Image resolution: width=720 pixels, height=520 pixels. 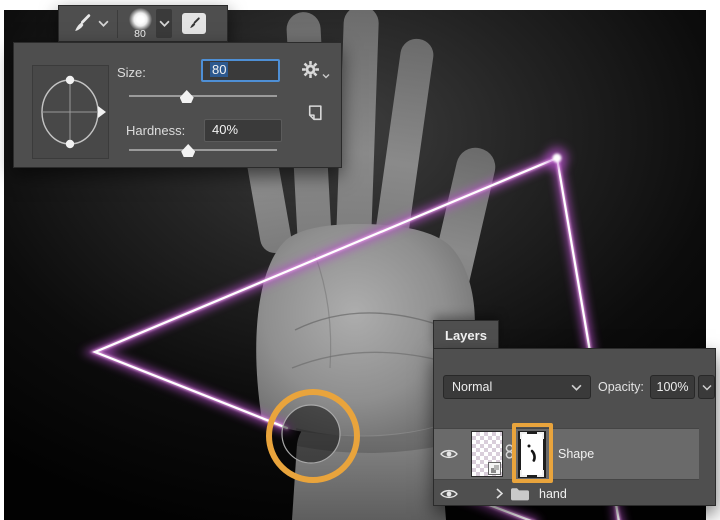 I want to click on brush-panel-toggle-icon, so click(x=194, y=23).